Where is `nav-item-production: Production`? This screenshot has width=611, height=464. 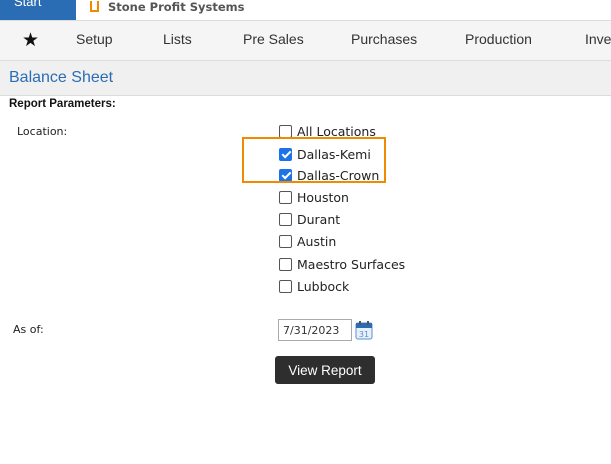
nav-item-production: Production is located at coordinates (498, 39).